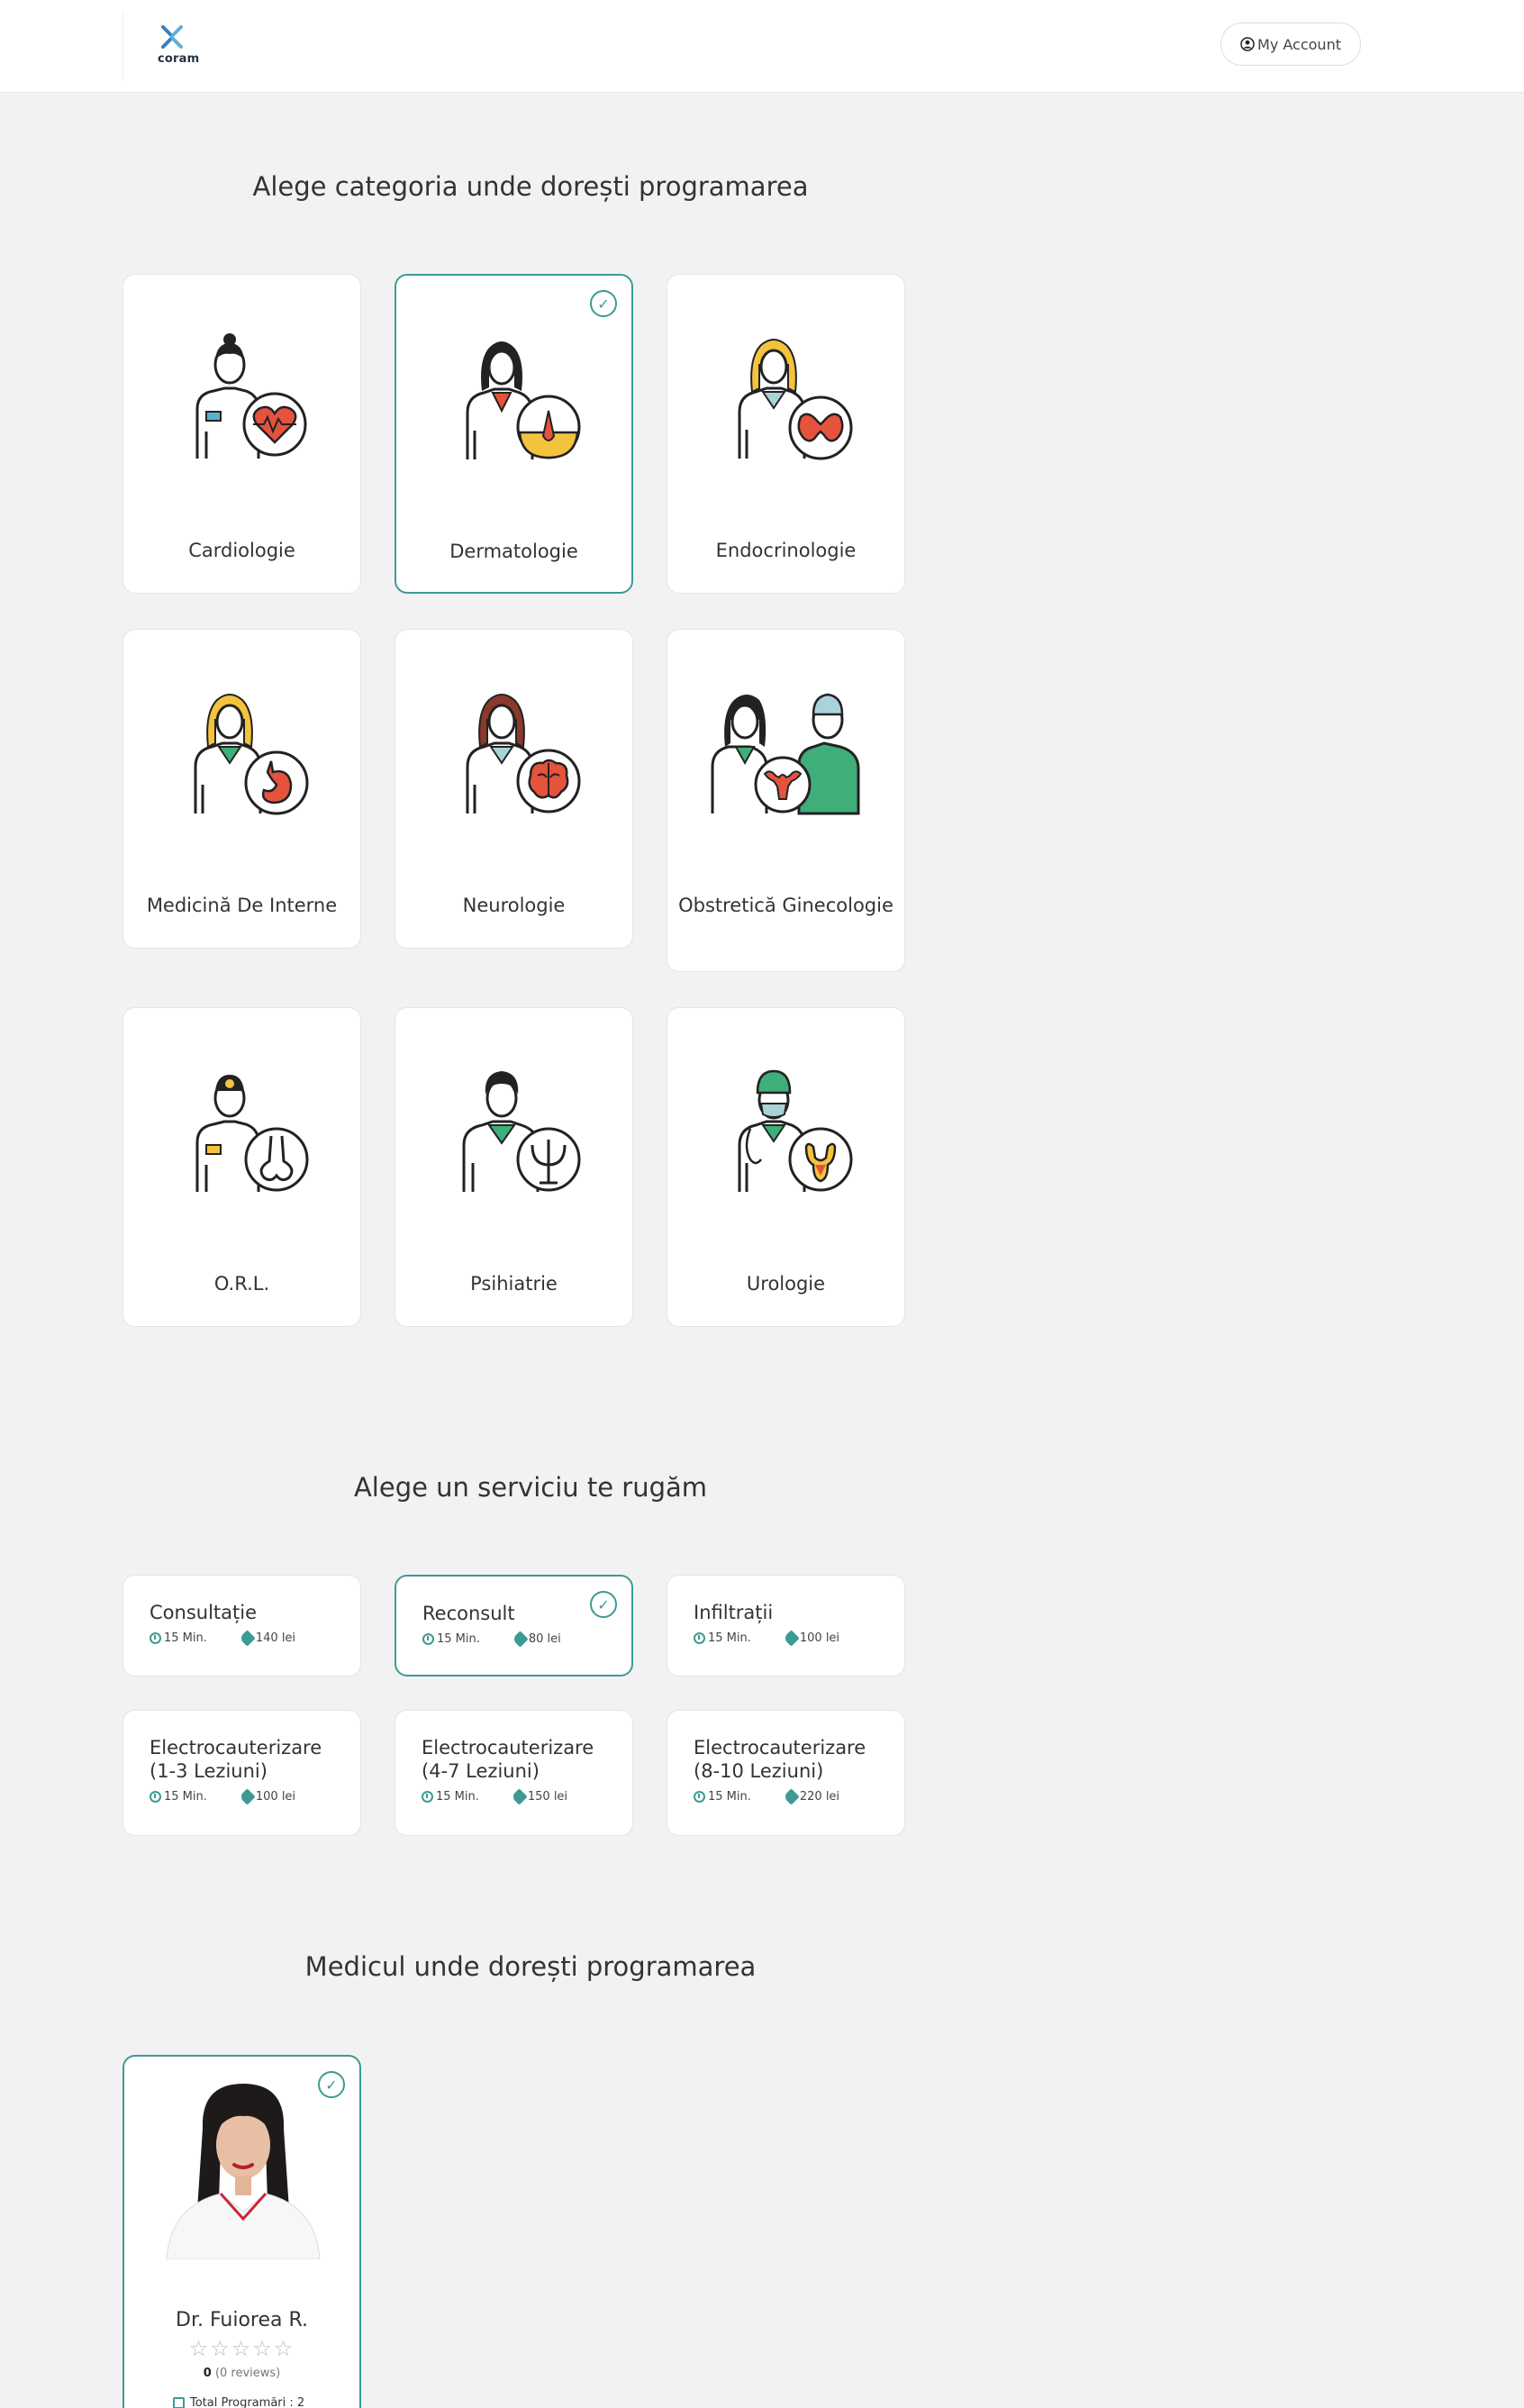 This screenshot has width=1524, height=2408. What do you see at coordinates (762, 46) in the screenshot?
I see `top-bar: coram My Account` at bounding box center [762, 46].